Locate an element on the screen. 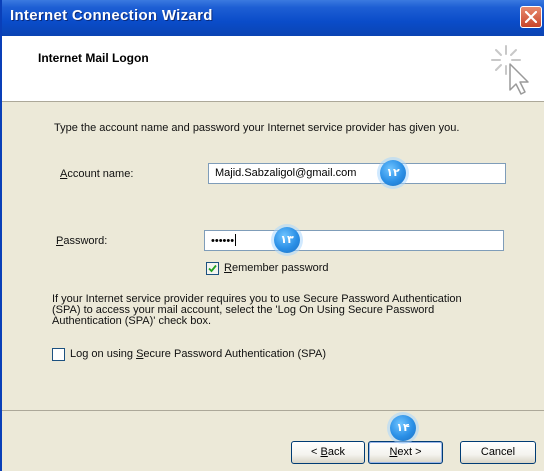 Image resolution: width=544 pixels, height=471 pixels. checkmark-icon is located at coordinates (212, 268).